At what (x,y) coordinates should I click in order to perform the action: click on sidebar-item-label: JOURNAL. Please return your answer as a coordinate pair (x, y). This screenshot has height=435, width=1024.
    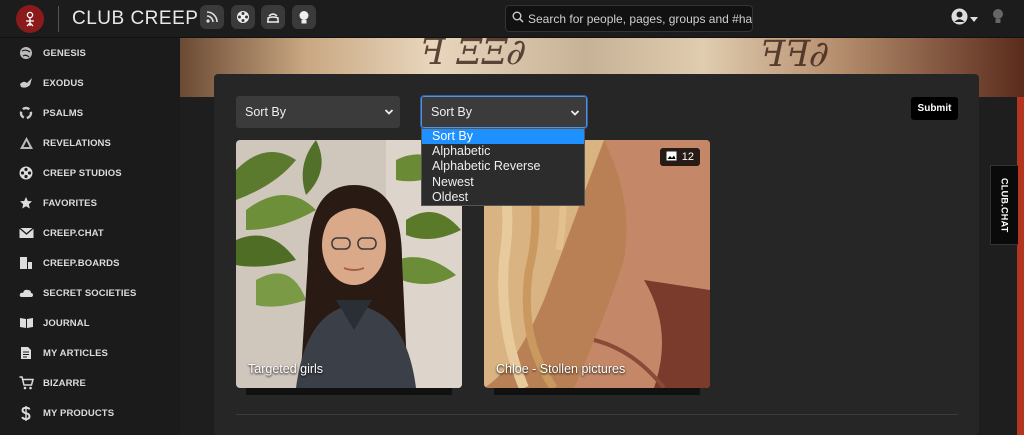
    Looking at the image, I should click on (66, 323).